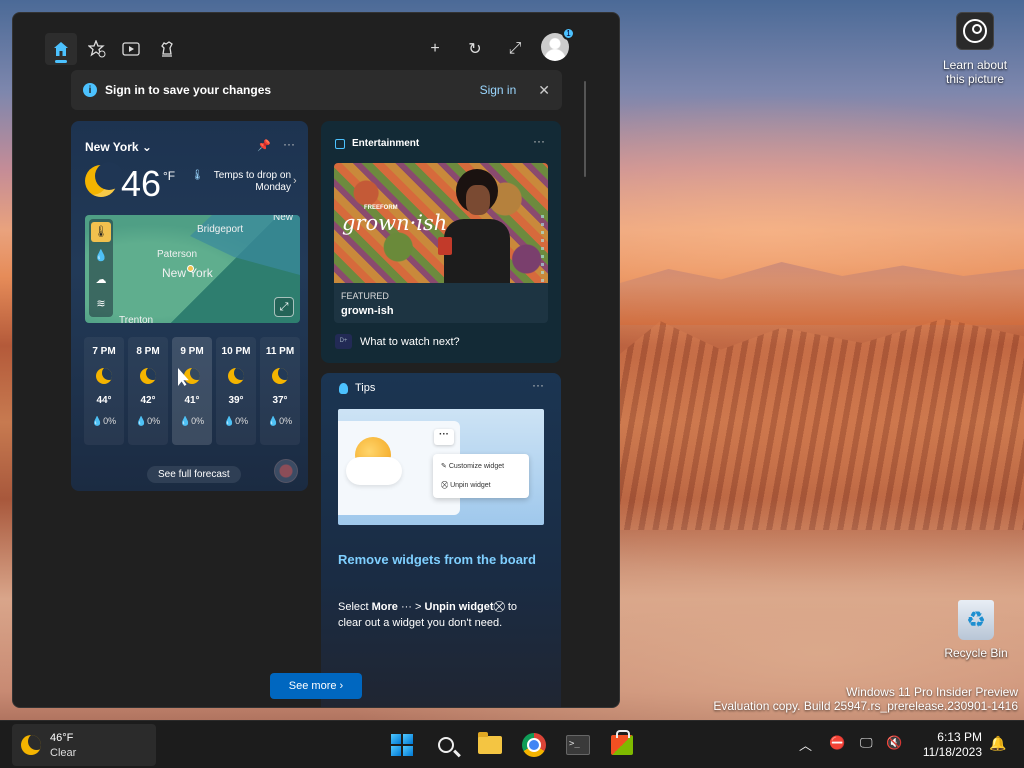 Image resolution: width=1024 pixels, height=768 pixels. What do you see at coordinates (284, 307) in the screenshot?
I see `map-expand-icon: ⤢` at bounding box center [284, 307].